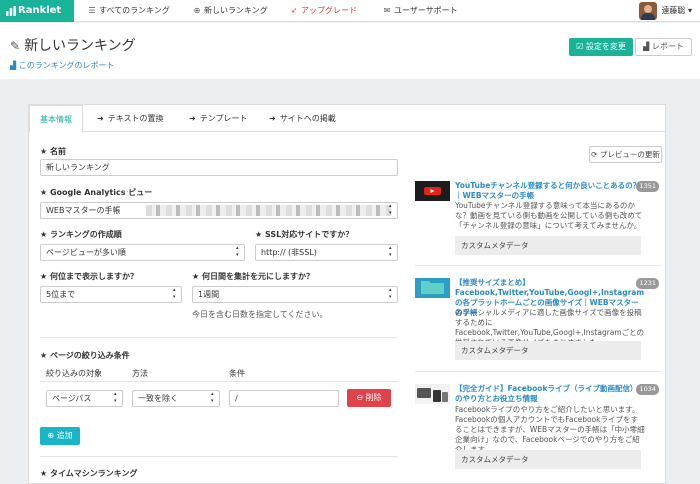  I want to click on delete-filter-button: ⊖ 削除, so click(369, 398).